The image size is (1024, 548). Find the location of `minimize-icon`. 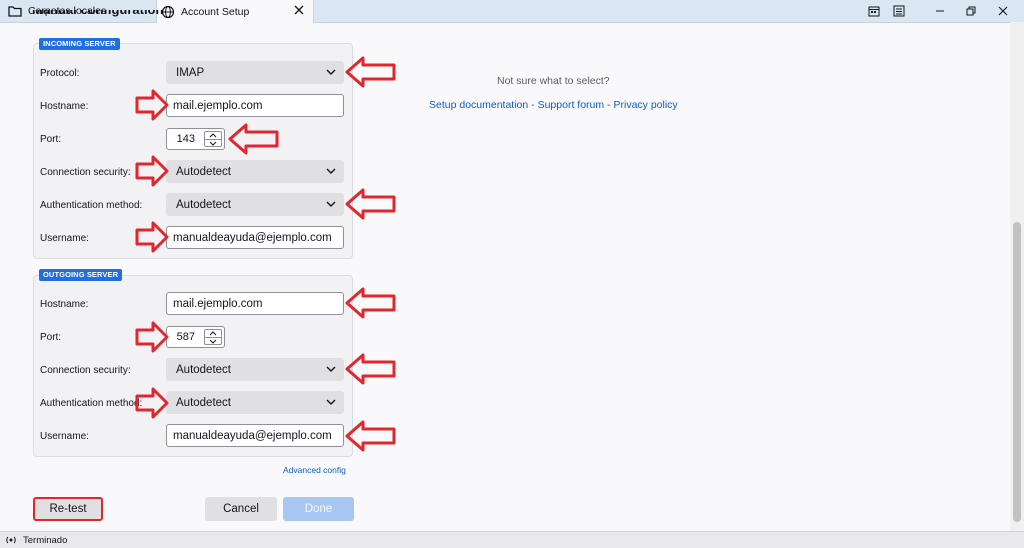

minimize-icon is located at coordinates (940, 11).